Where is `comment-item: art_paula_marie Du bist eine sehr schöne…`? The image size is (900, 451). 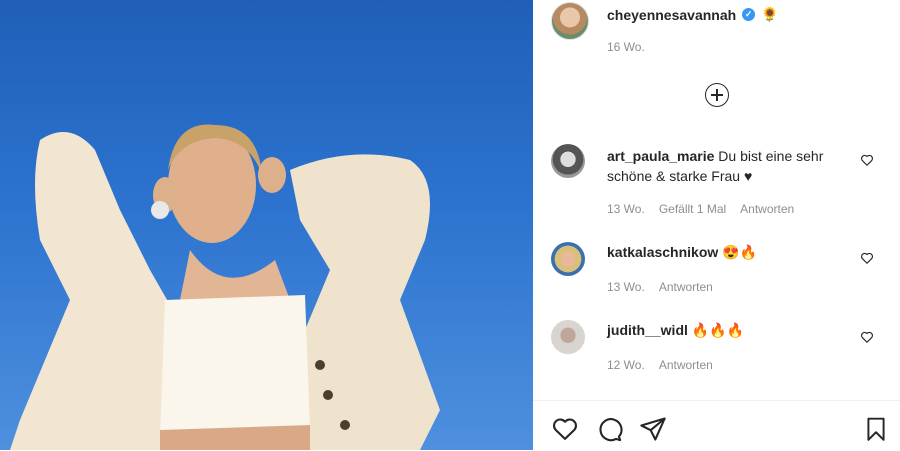
comment-item: art_paula_marie Du bist eine sehr schöne… is located at coordinates (737, 166).